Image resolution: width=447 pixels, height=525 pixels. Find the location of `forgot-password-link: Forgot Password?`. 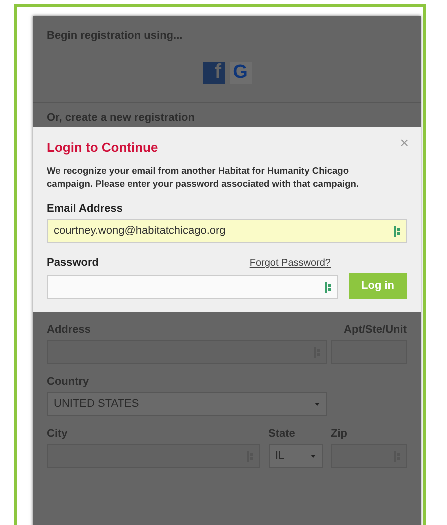

forgot-password-link: Forgot Password? is located at coordinates (290, 264).